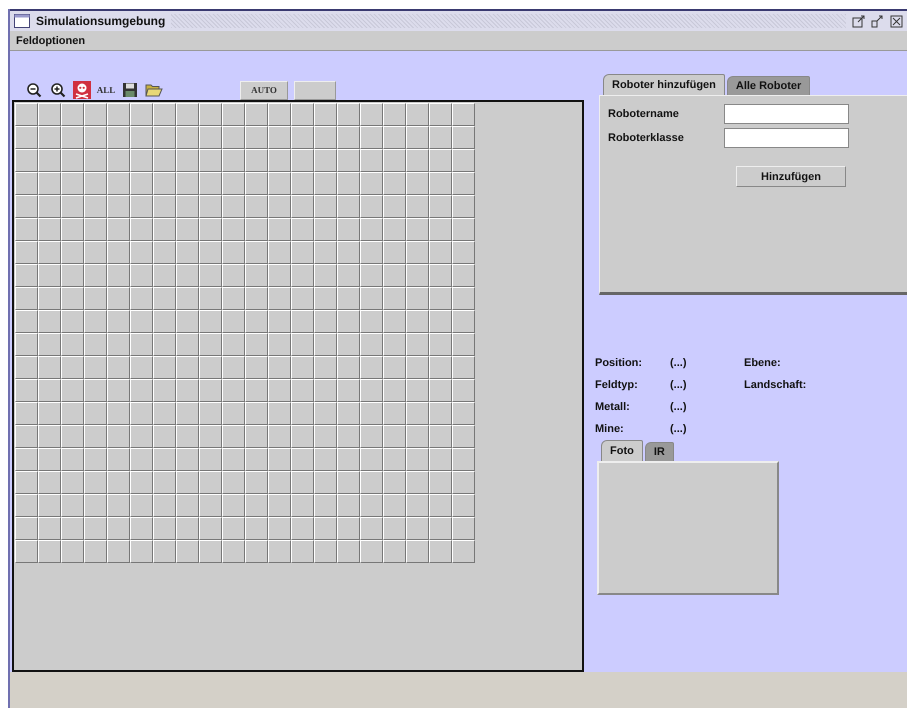 This screenshot has width=907, height=708. Describe the element at coordinates (768, 85) in the screenshot. I see `tab: Alle Roboter` at that location.